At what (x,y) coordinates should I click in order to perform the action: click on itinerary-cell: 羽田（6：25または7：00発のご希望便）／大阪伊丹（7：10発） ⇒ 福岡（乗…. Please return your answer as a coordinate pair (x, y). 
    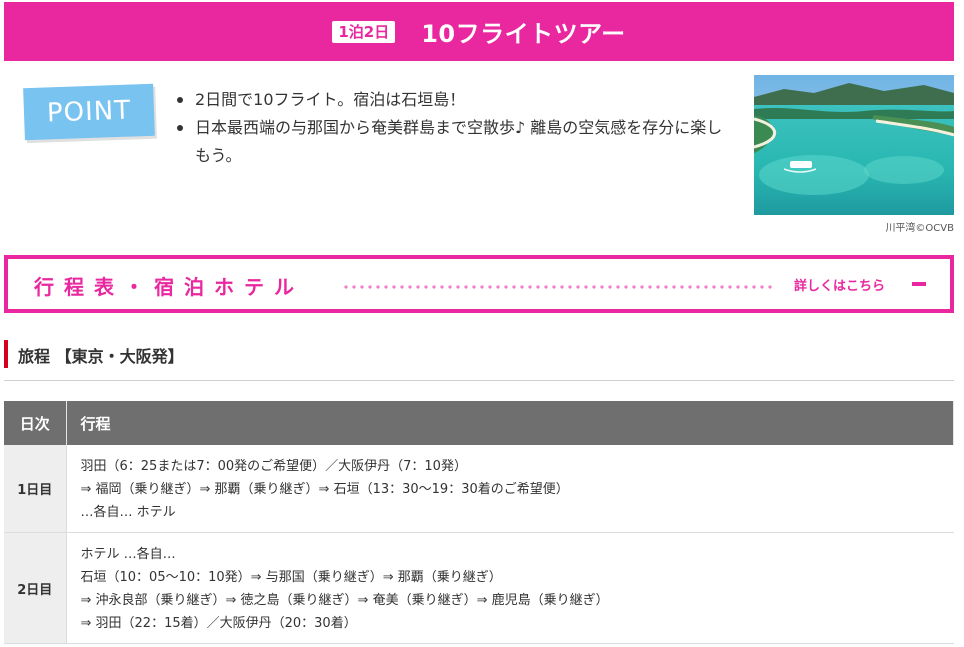
    Looking at the image, I should click on (510, 489).